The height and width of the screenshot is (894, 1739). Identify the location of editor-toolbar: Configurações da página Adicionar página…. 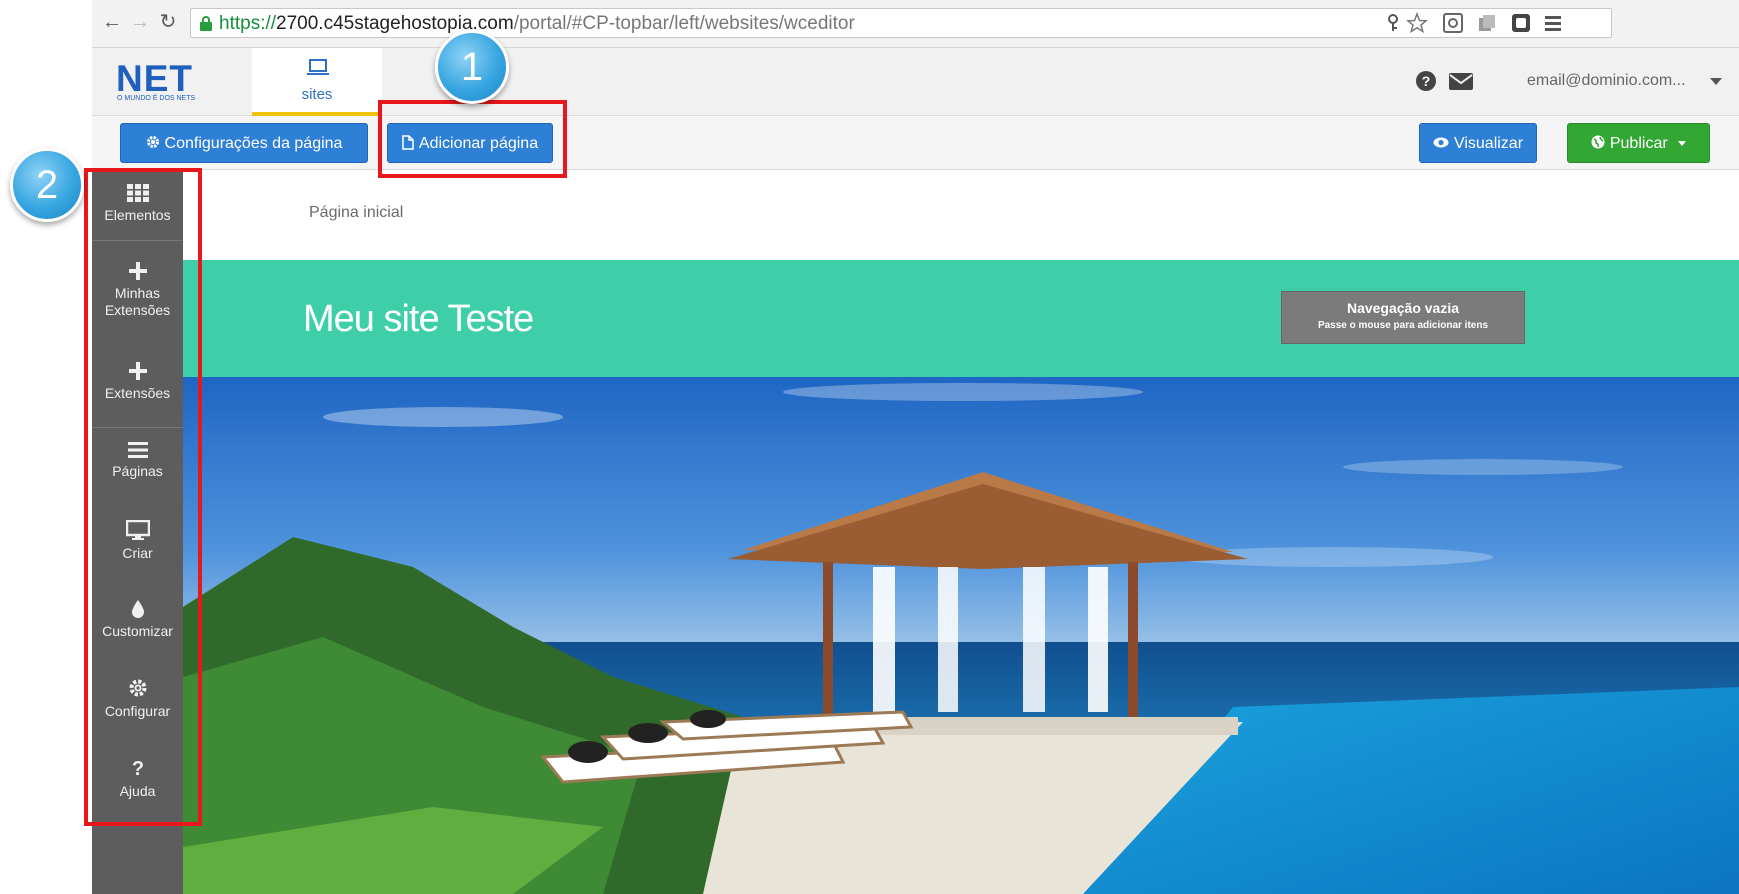
(915, 143).